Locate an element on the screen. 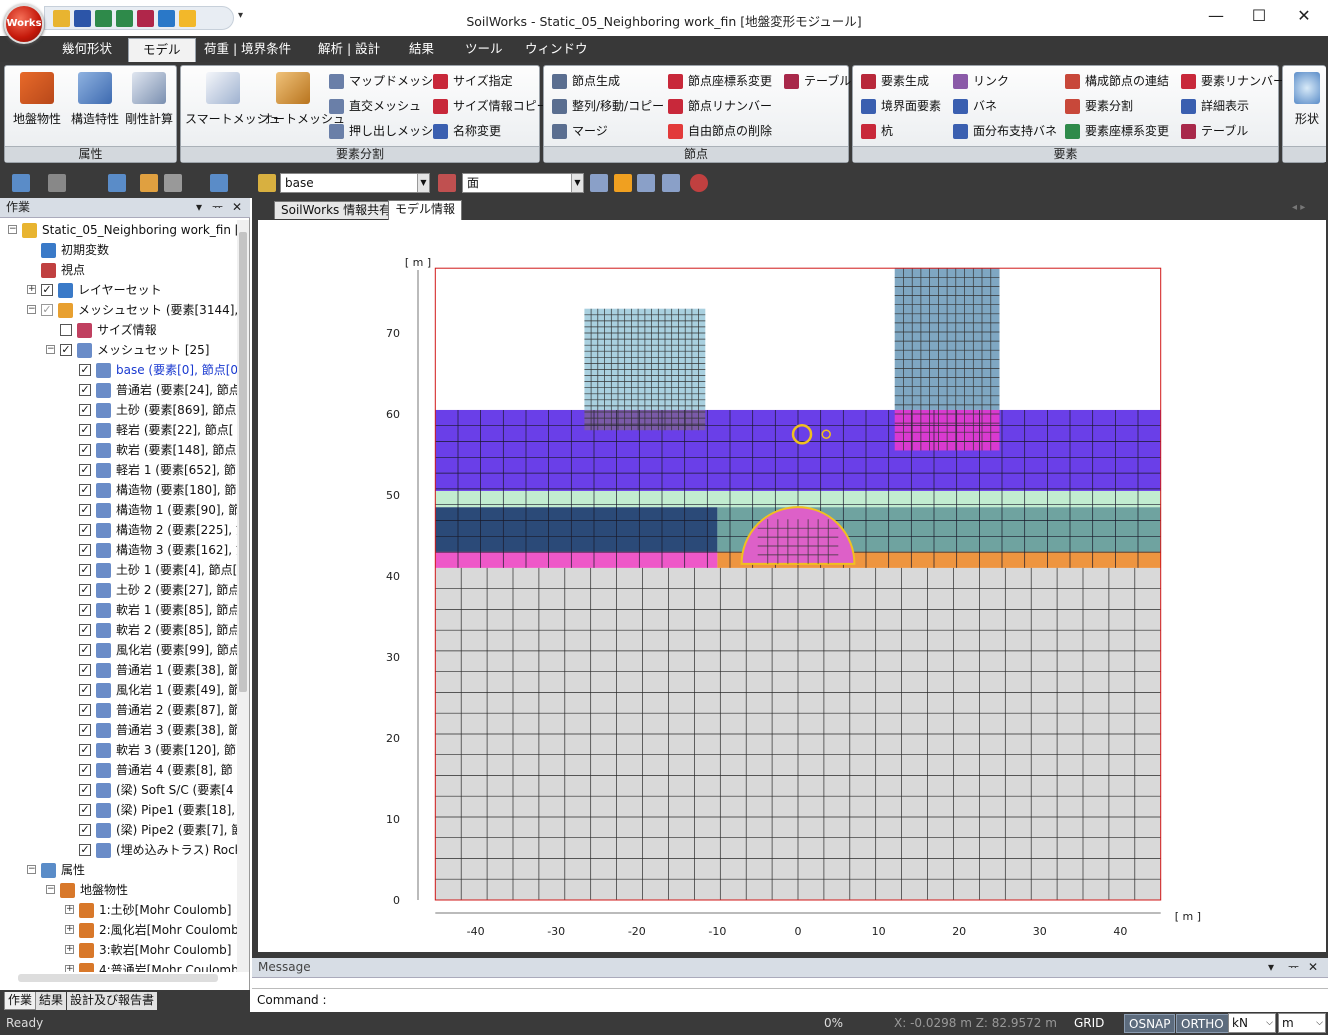 This screenshot has height=1035, width=1328. shape-button: 形状 is located at coordinates (1307, 98).